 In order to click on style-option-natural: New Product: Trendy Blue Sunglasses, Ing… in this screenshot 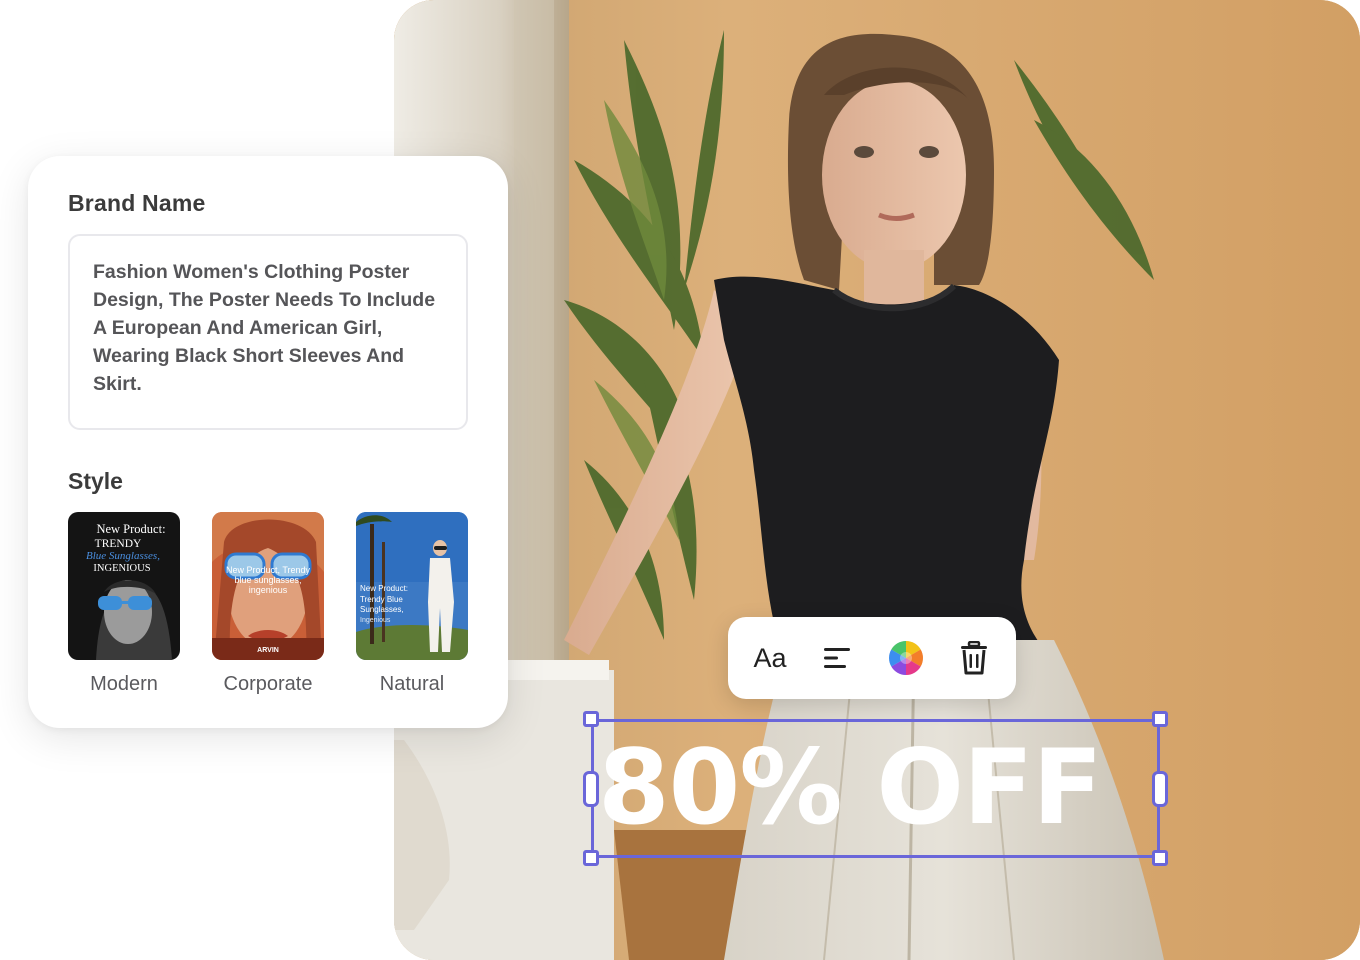, I will do `click(412, 586)`.